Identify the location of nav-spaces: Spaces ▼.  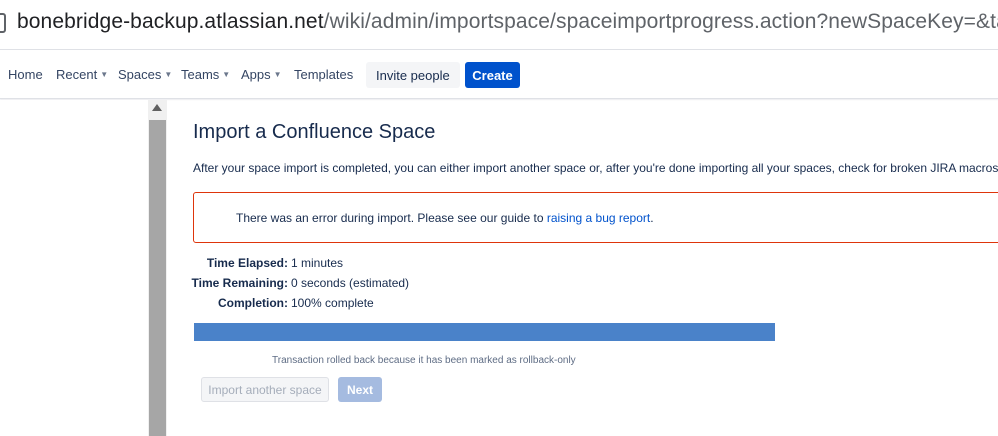
(145, 74).